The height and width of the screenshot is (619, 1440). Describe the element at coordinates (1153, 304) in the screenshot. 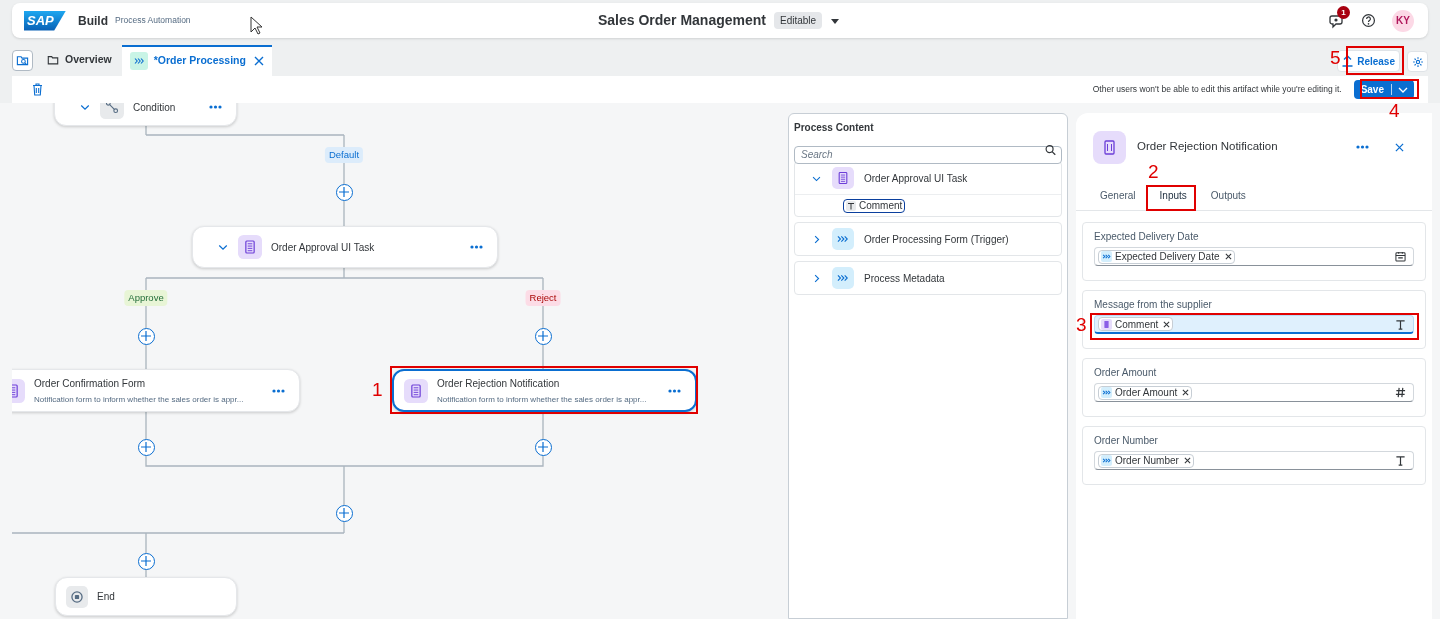

I see `field-label: Message from the supplier` at that location.